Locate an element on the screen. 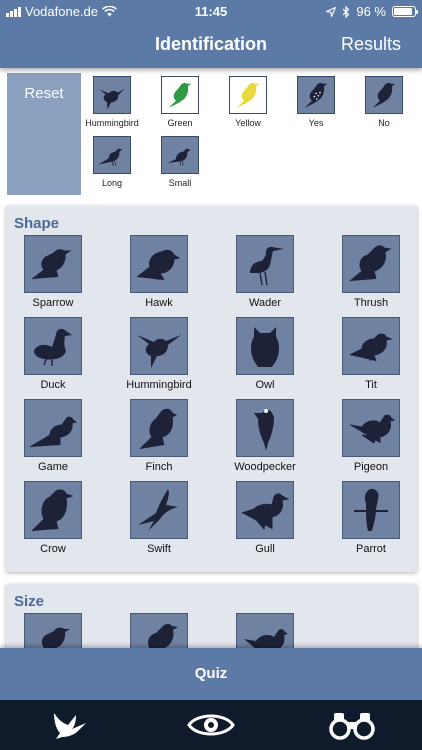 The height and width of the screenshot is (750, 422). shape-hummingbird: Hummingbird is located at coordinates (159, 354).